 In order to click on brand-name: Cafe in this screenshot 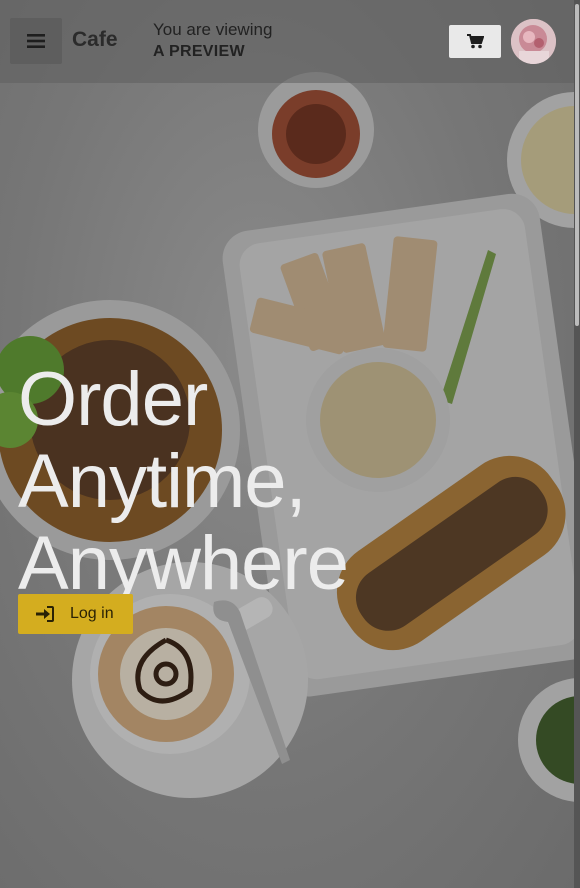, I will do `click(95, 40)`.